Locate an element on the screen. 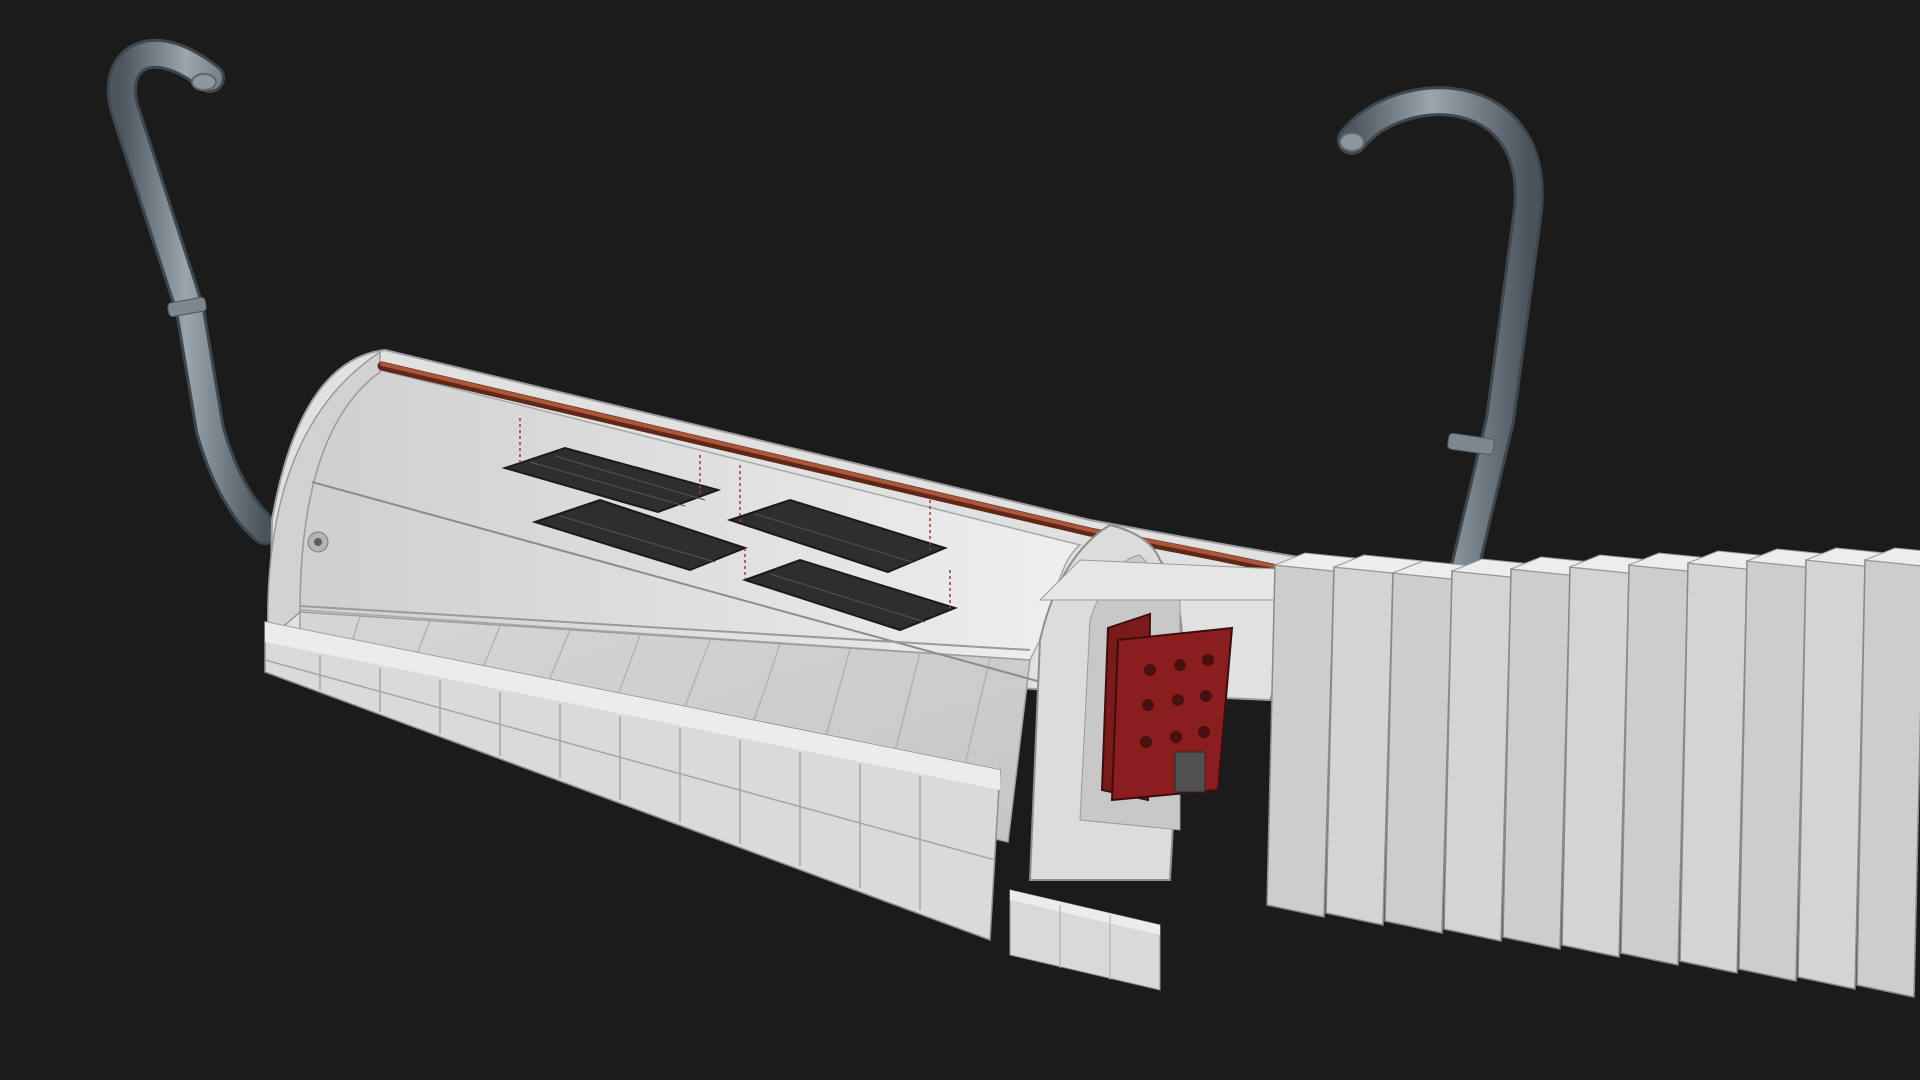  blast-door is located at coordinates (1172, 714).